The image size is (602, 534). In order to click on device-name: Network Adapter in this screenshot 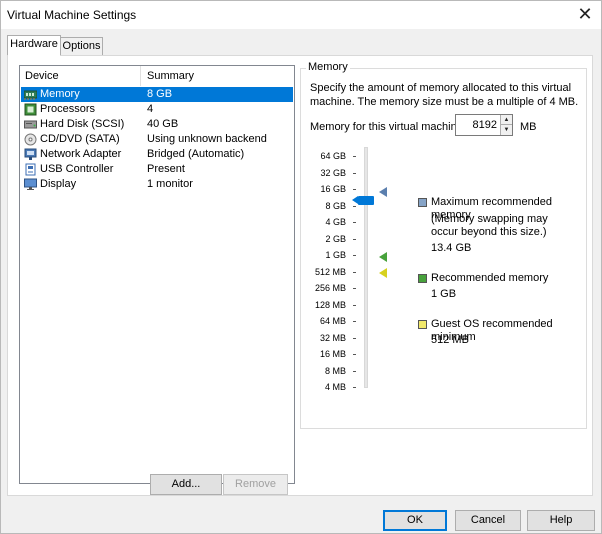, I will do `click(81, 154)`.